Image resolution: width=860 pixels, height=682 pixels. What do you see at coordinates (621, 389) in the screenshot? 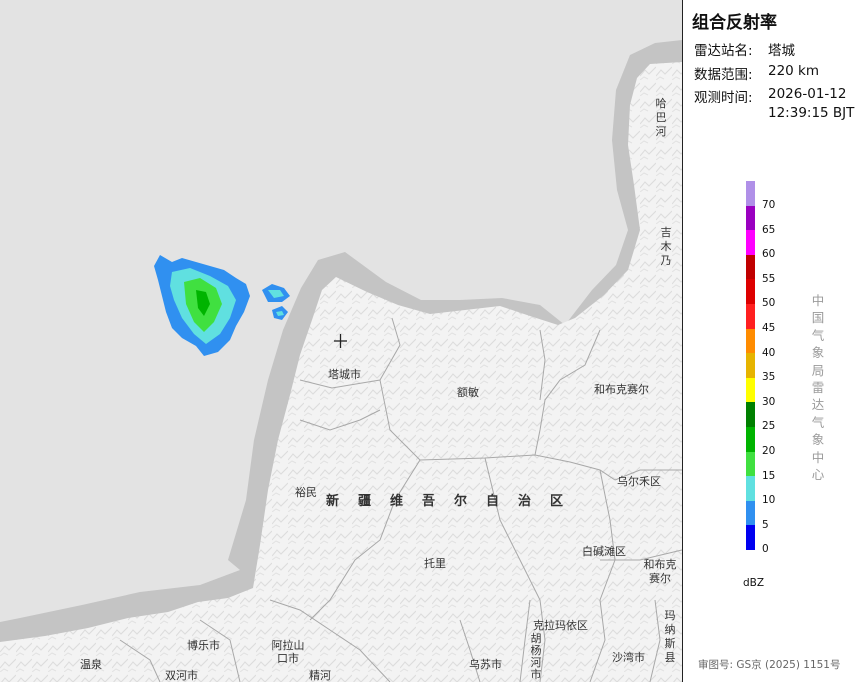
I see `place-hebukesaier: 和布克赛尔` at bounding box center [621, 389].